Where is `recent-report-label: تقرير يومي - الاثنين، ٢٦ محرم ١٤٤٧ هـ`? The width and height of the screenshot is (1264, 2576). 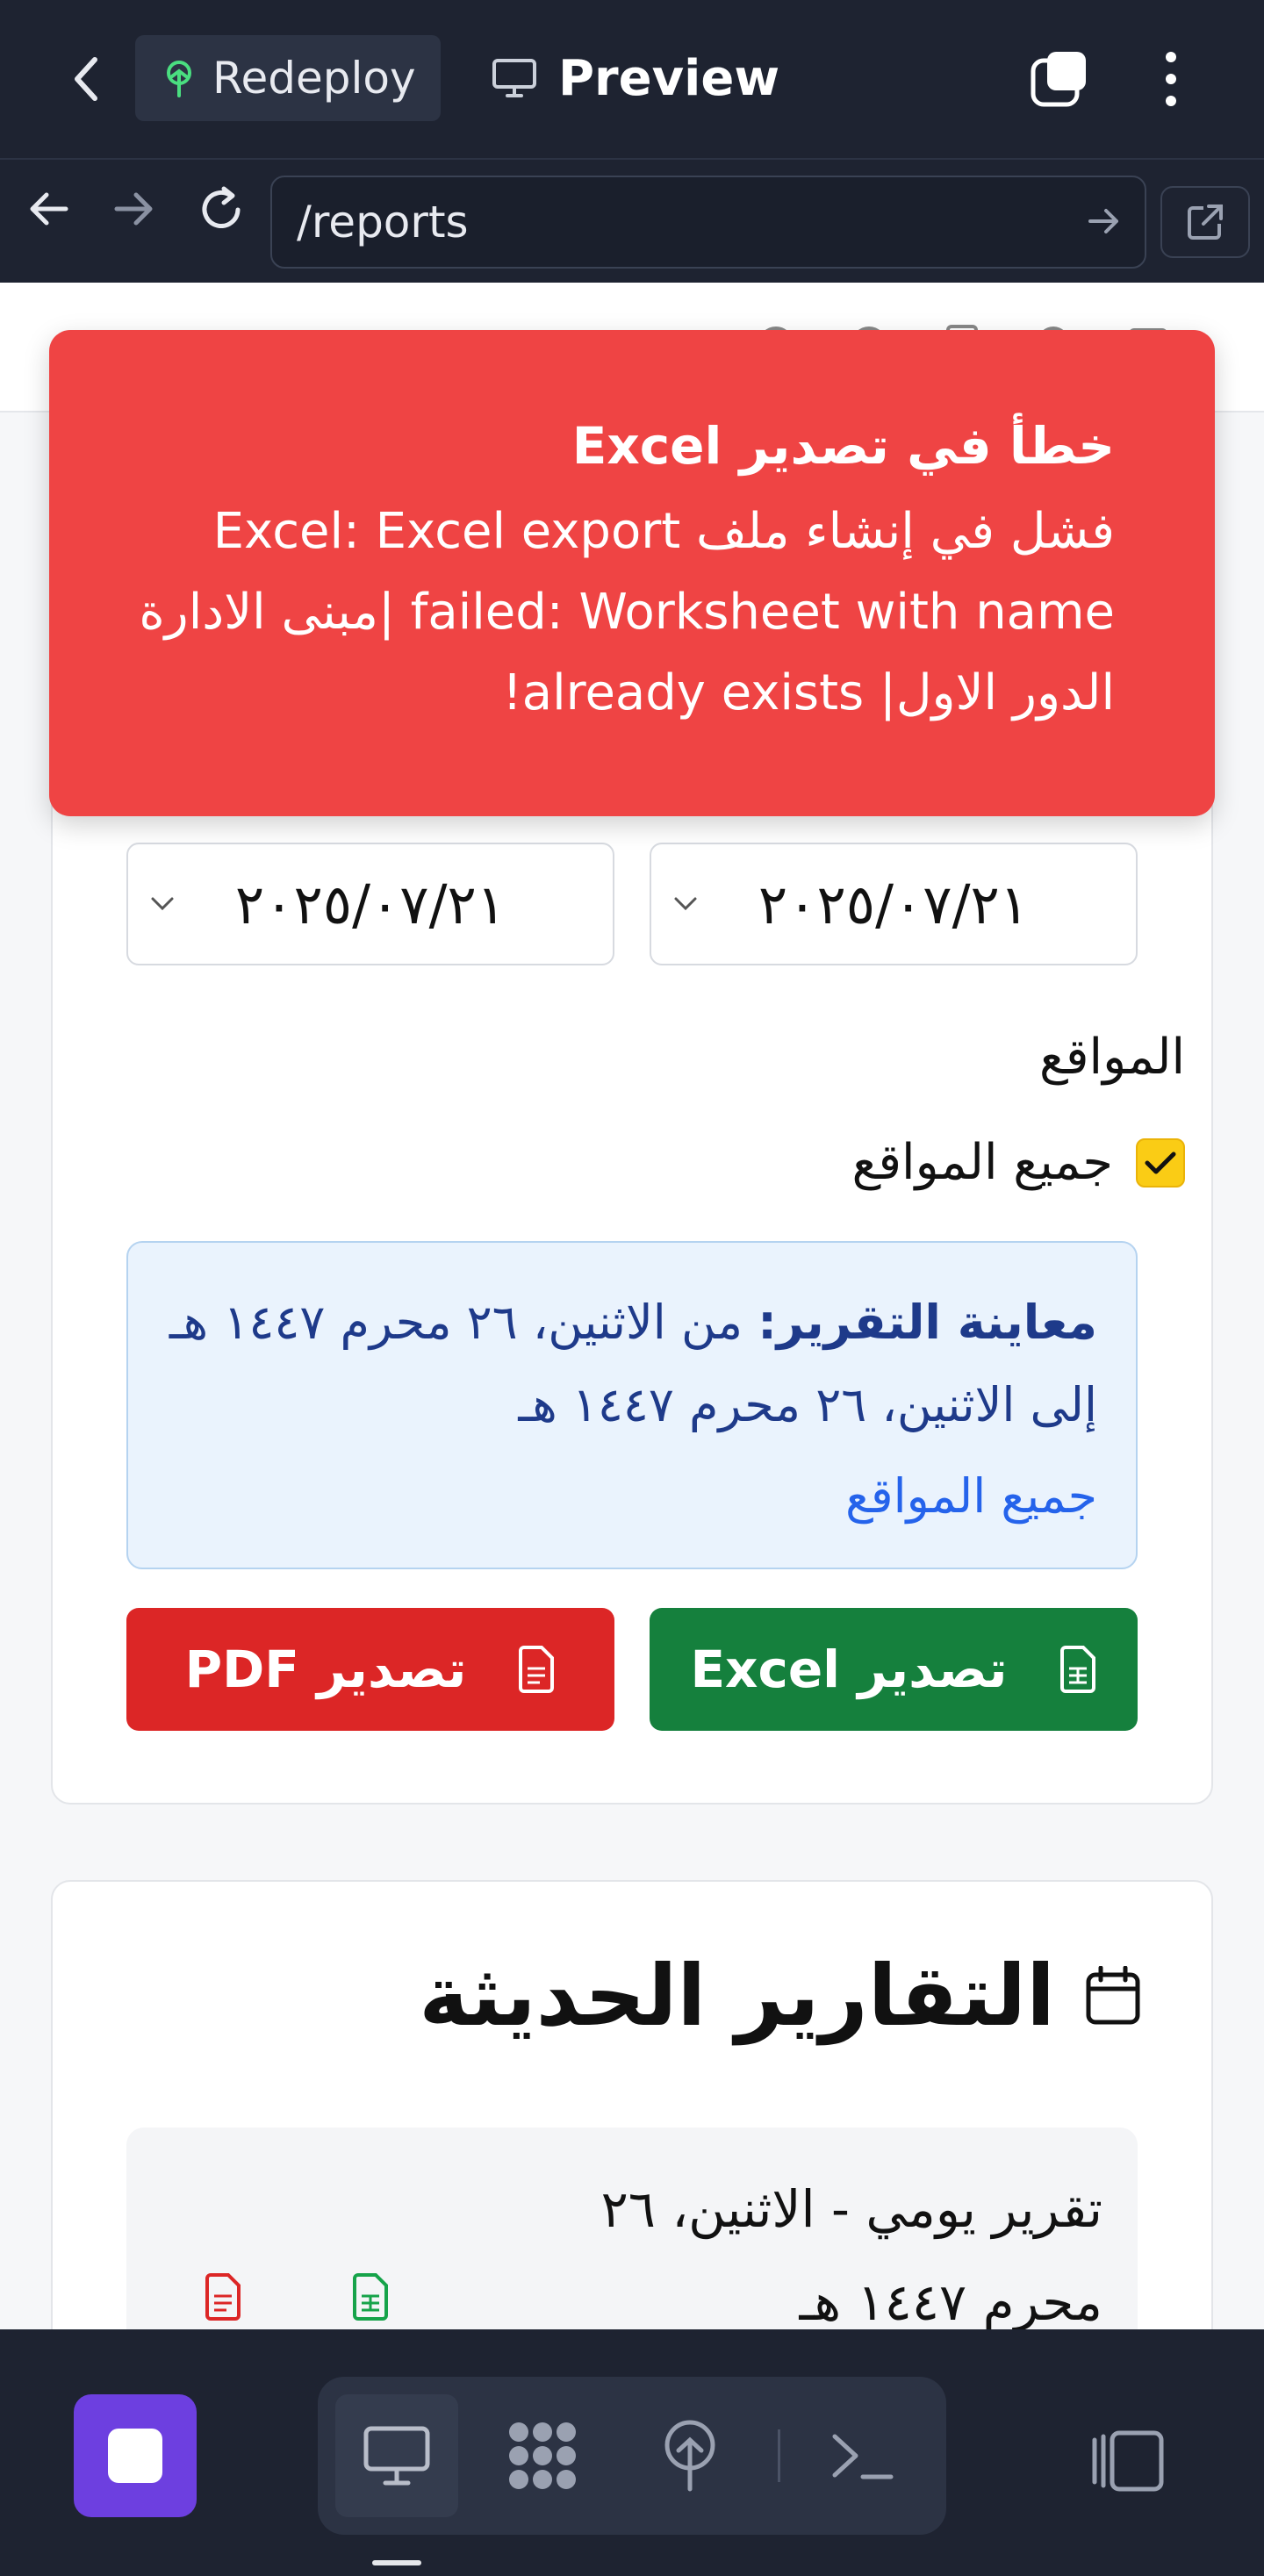
recent-report-label: تقرير يومي - الاثنين، ٢٦ محرم ١٤٤٧ هـ is located at coordinates (851, 2255).